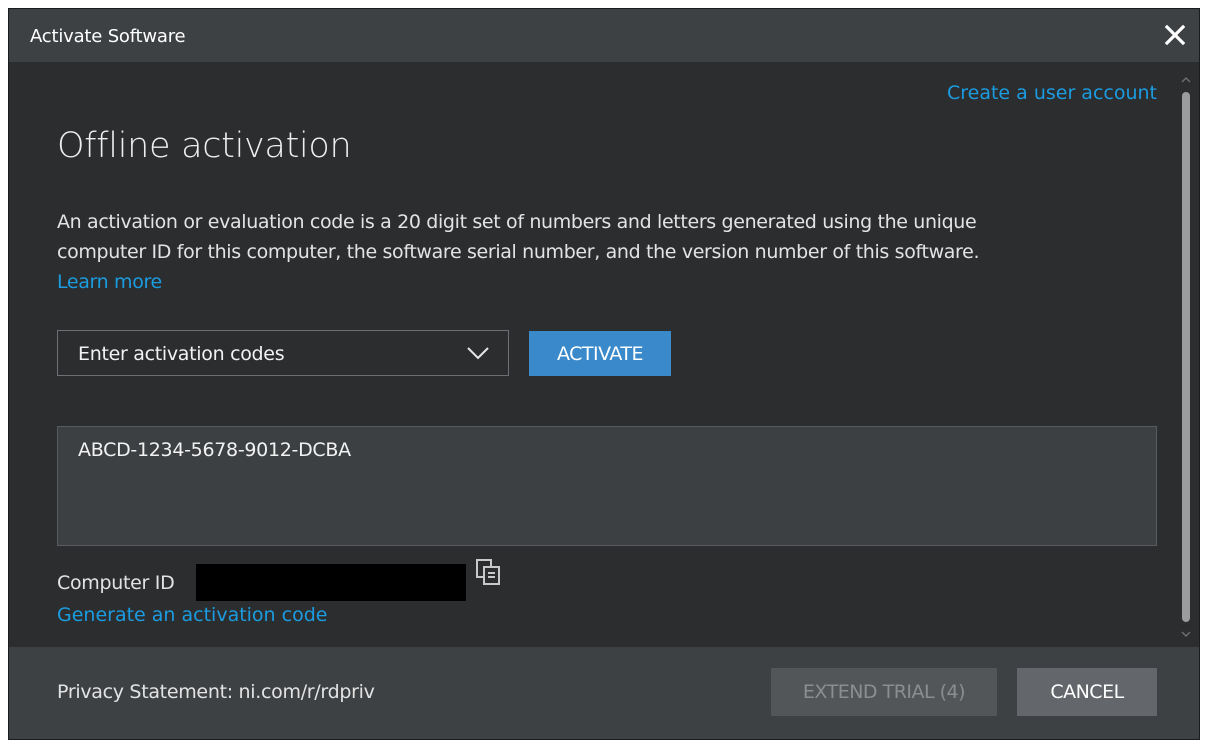 The height and width of the screenshot is (742, 1206). Describe the element at coordinates (884, 692) in the screenshot. I see `extend-trial-button: EXTEND TRIAL (4)` at that location.